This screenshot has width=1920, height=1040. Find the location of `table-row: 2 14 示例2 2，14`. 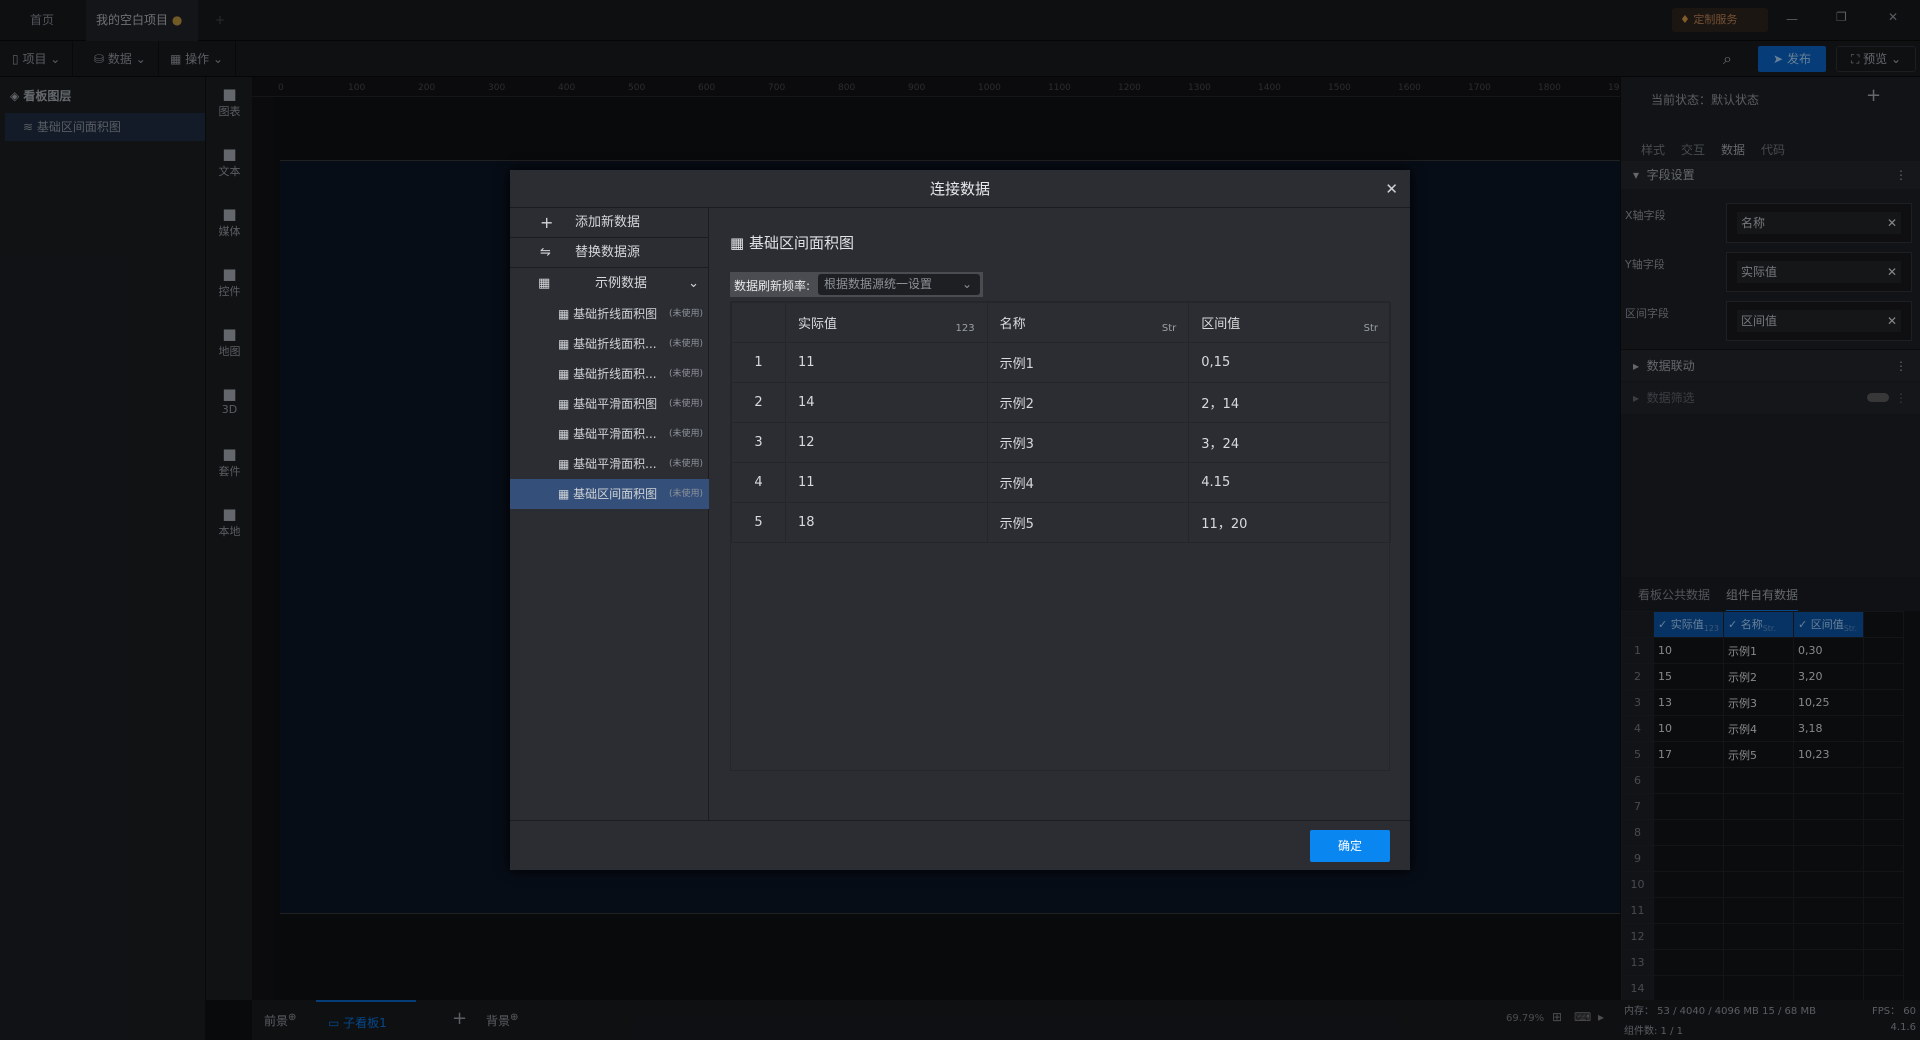

table-row: 2 14 示例2 2，14 is located at coordinates (1061, 402).